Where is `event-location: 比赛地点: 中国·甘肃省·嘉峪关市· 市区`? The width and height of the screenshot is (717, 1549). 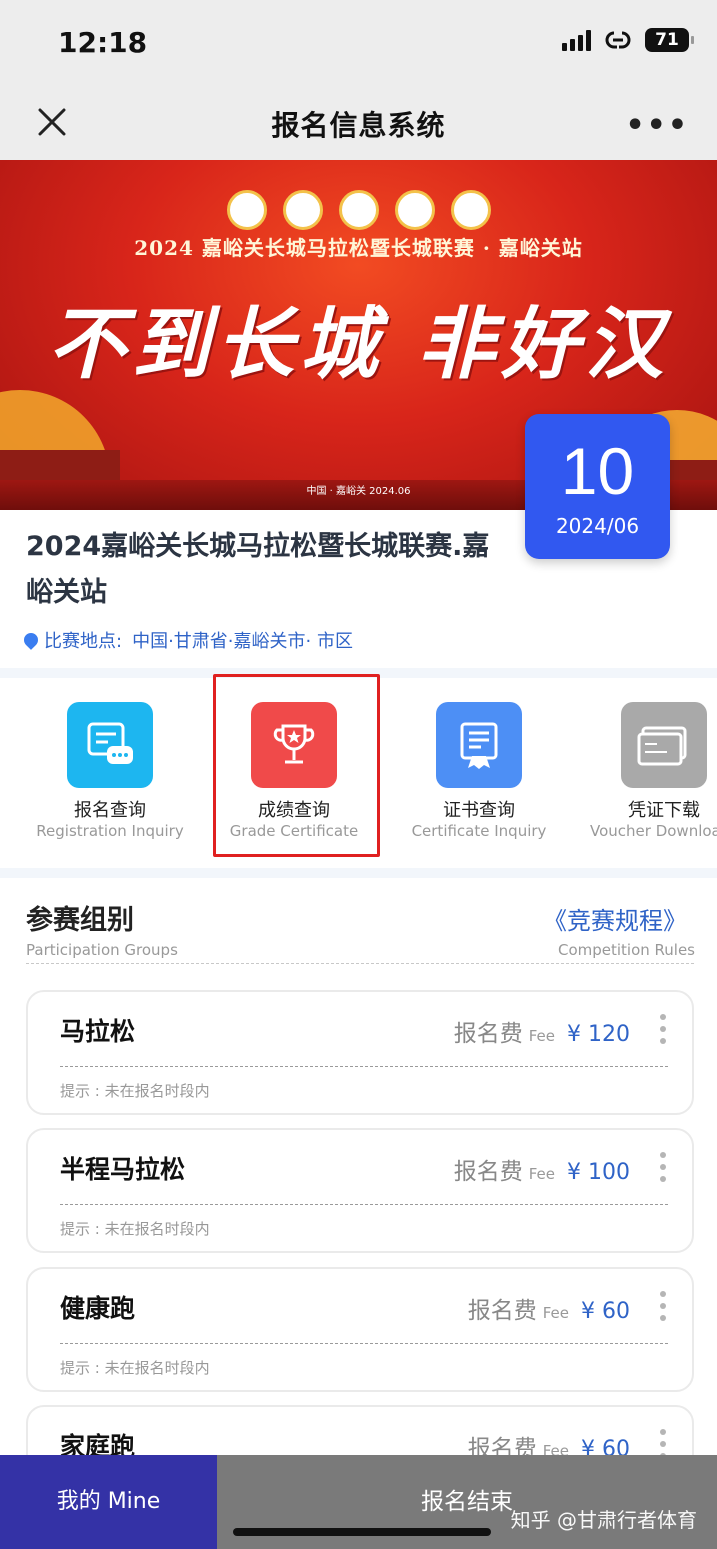
event-location: 比赛地点: 中国·甘肃省·嘉峪关市· 市区 is located at coordinates (187, 640).